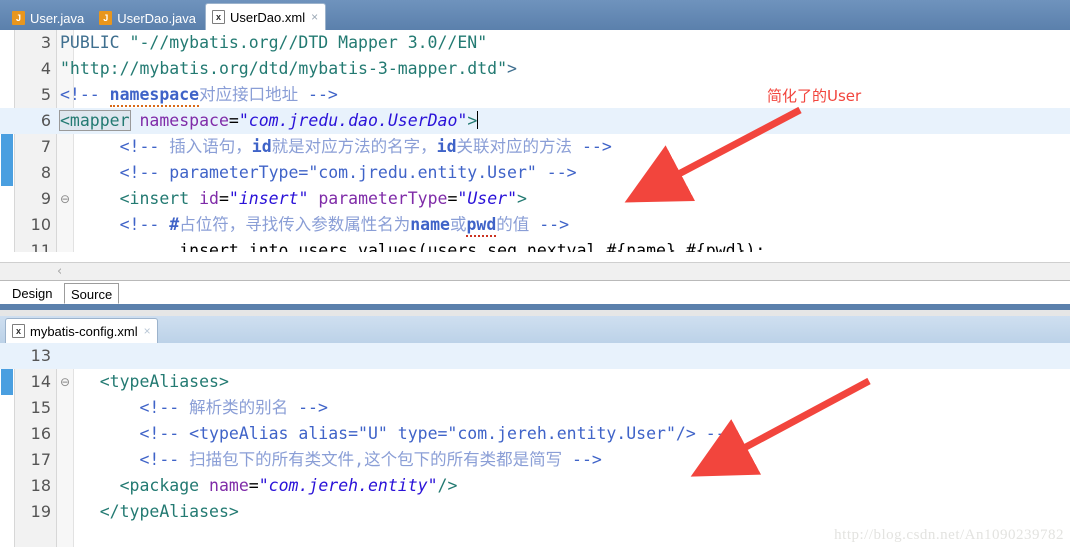 This screenshot has width=1070, height=547. I want to click on code-line: 19 </typeAliases>, so click(535, 512).